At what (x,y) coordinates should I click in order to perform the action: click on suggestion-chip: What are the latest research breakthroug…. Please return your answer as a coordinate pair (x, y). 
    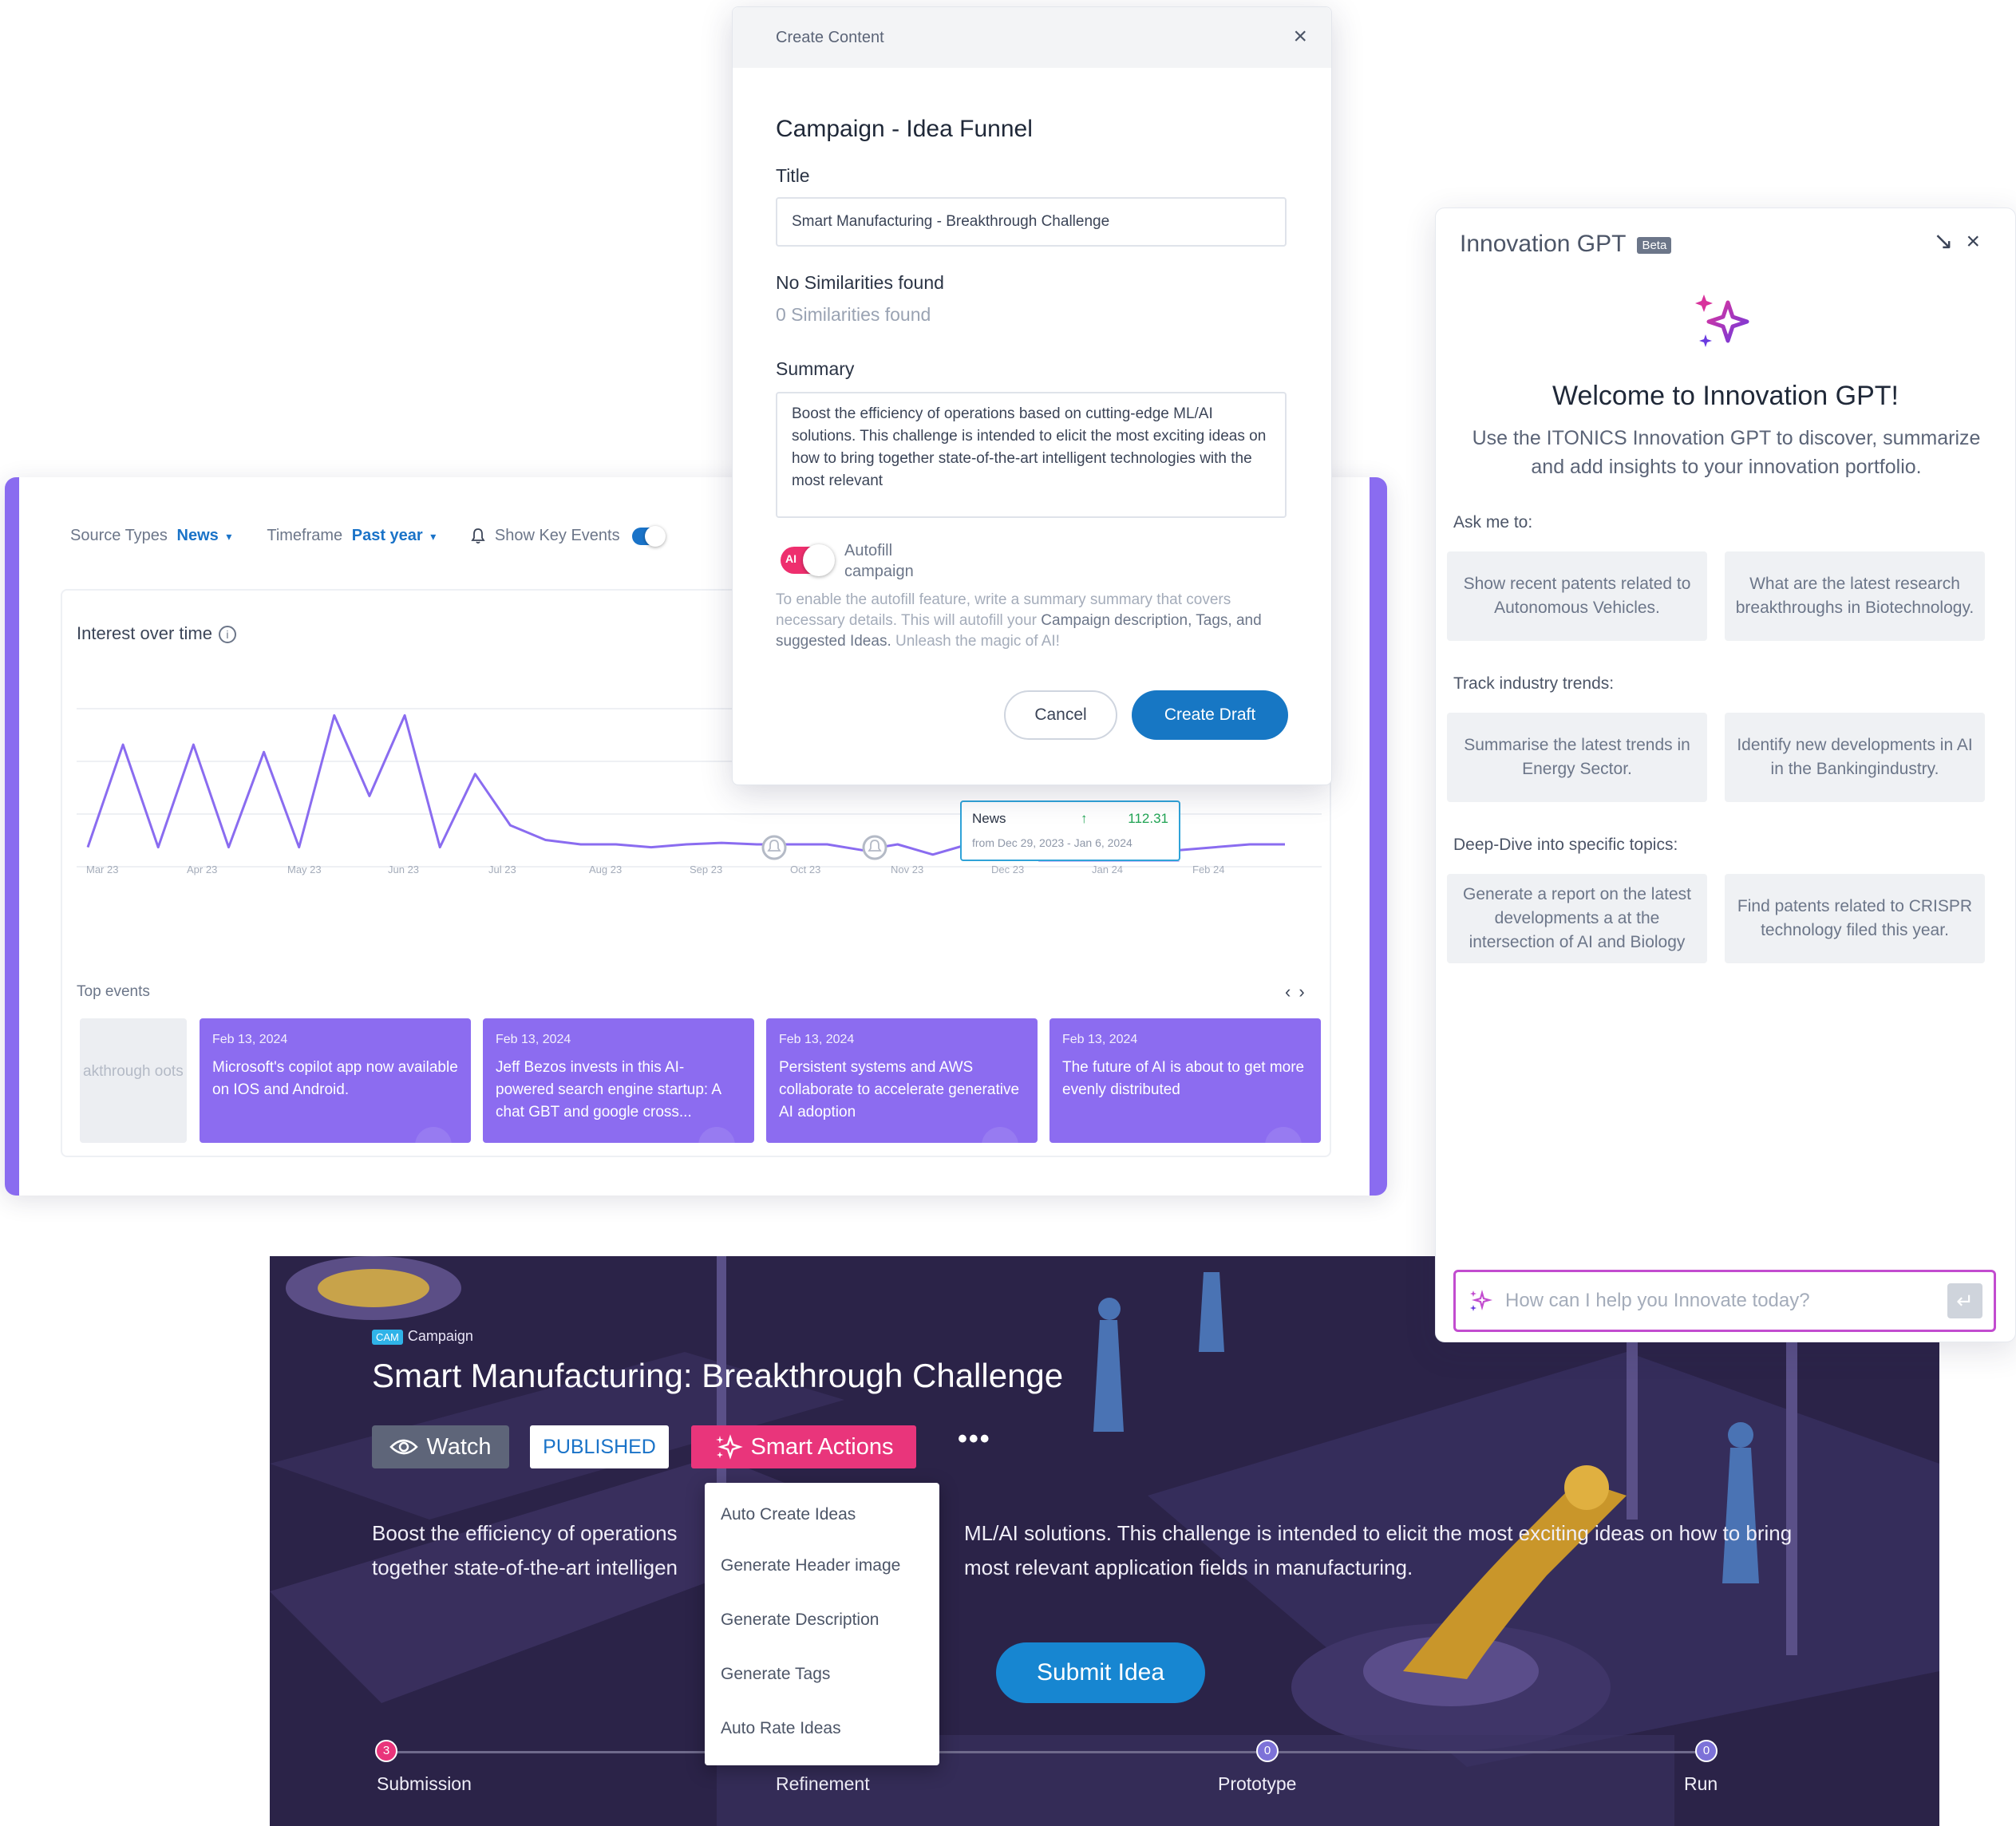
    Looking at the image, I should click on (1855, 596).